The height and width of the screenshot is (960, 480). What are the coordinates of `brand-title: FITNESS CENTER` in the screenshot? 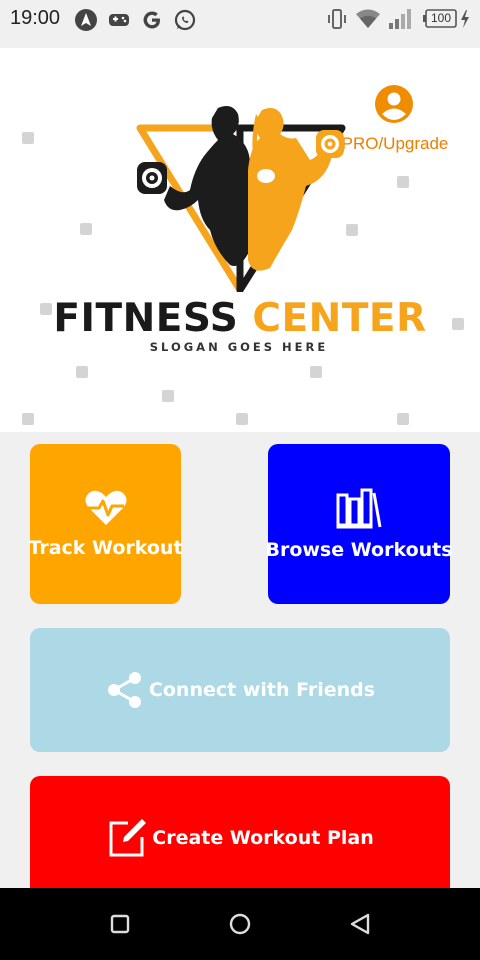 It's located at (240, 318).